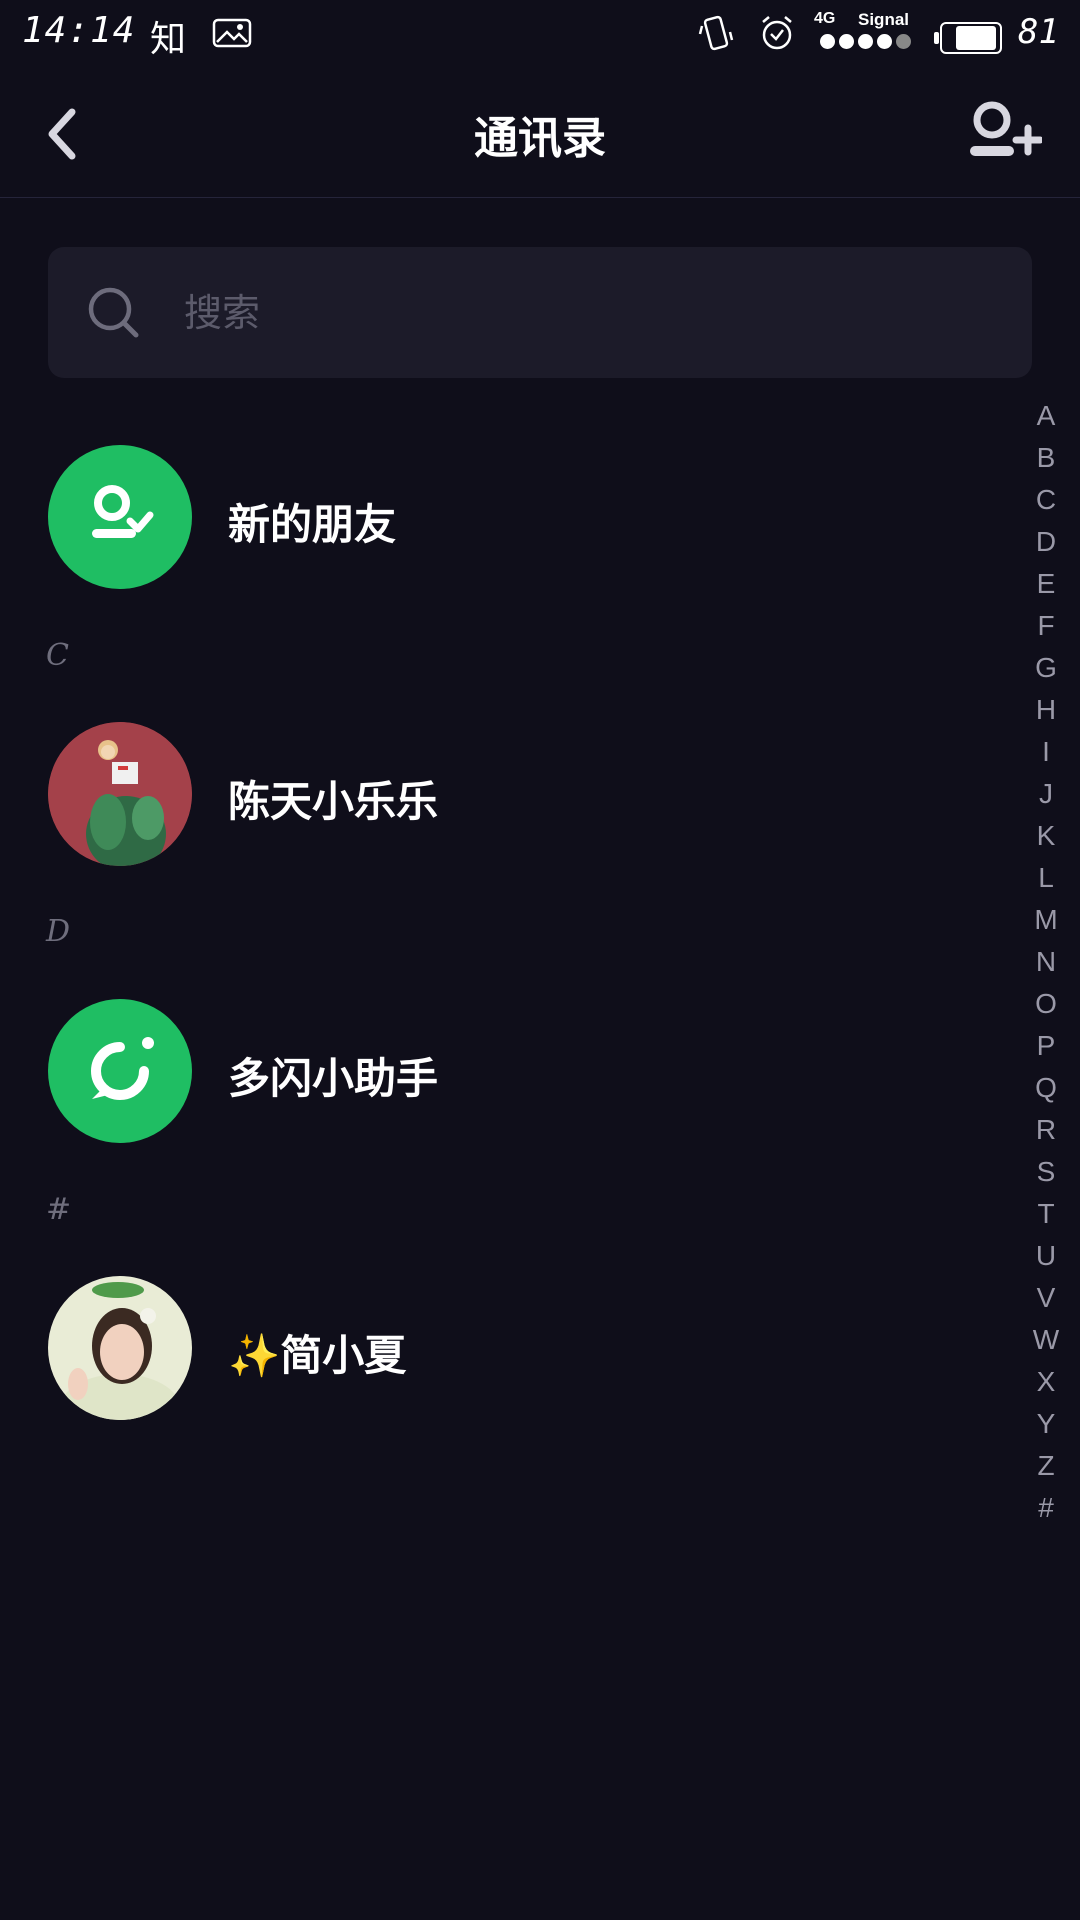 The width and height of the screenshot is (1080, 1920). What do you see at coordinates (122, 1068) in the screenshot?
I see `assistant-icon` at bounding box center [122, 1068].